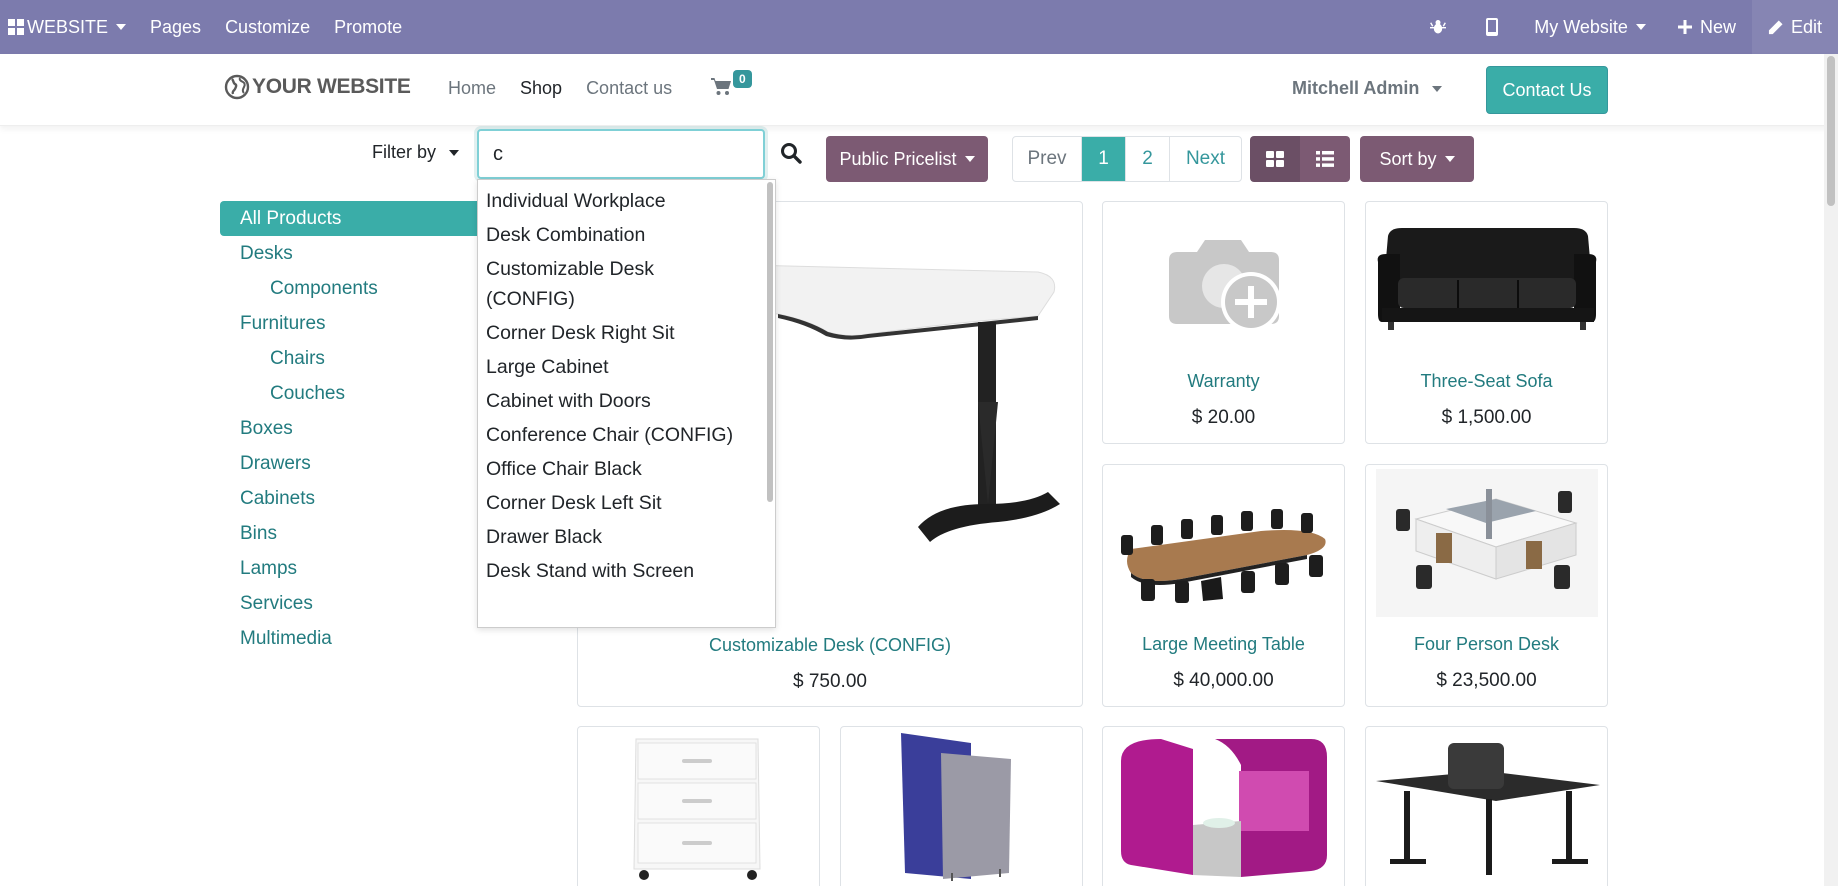 This screenshot has height=886, width=1838. Describe the element at coordinates (1148, 159) in the screenshot. I see `pager-page-2: 2` at that location.